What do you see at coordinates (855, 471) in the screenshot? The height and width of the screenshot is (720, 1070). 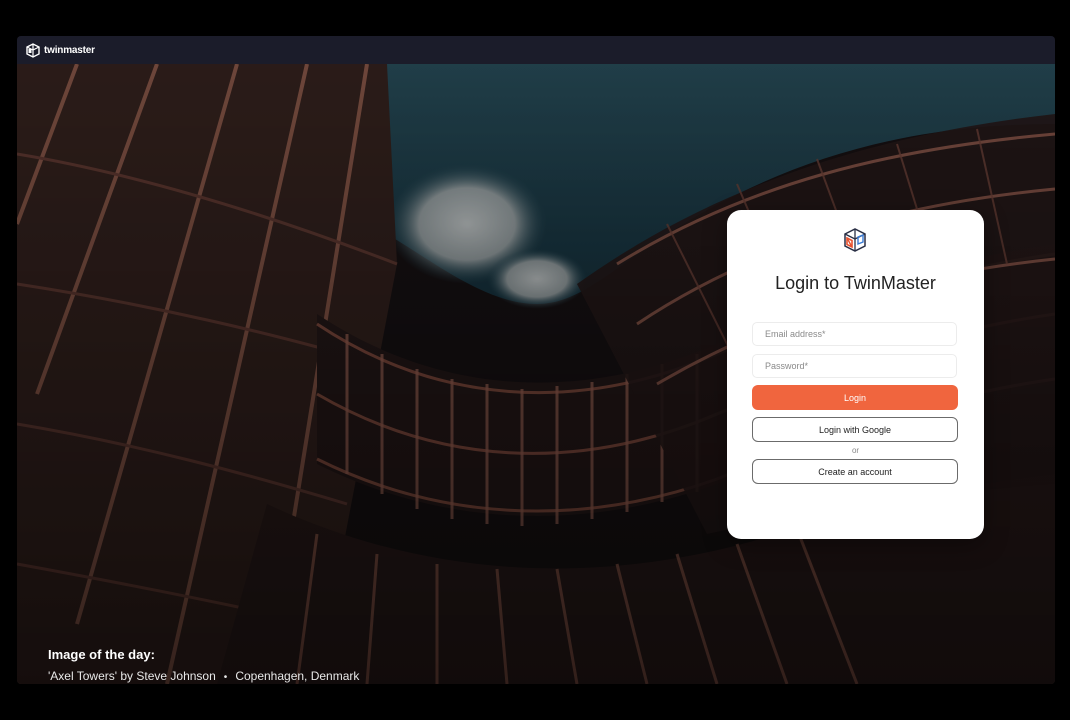 I see `create-account-button: Create an account` at bounding box center [855, 471].